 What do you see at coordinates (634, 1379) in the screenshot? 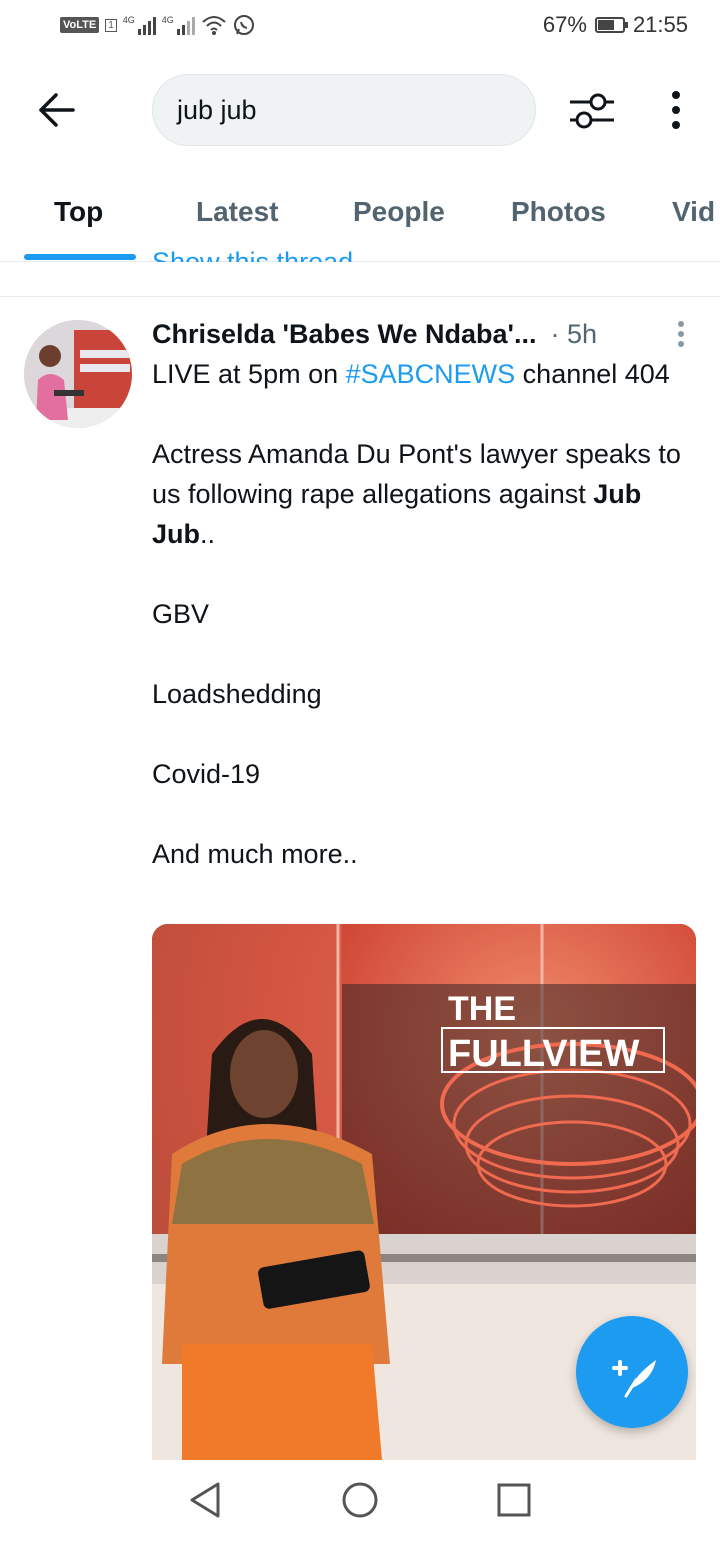
I see `compose-feather-icon` at bounding box center [634, 1379].